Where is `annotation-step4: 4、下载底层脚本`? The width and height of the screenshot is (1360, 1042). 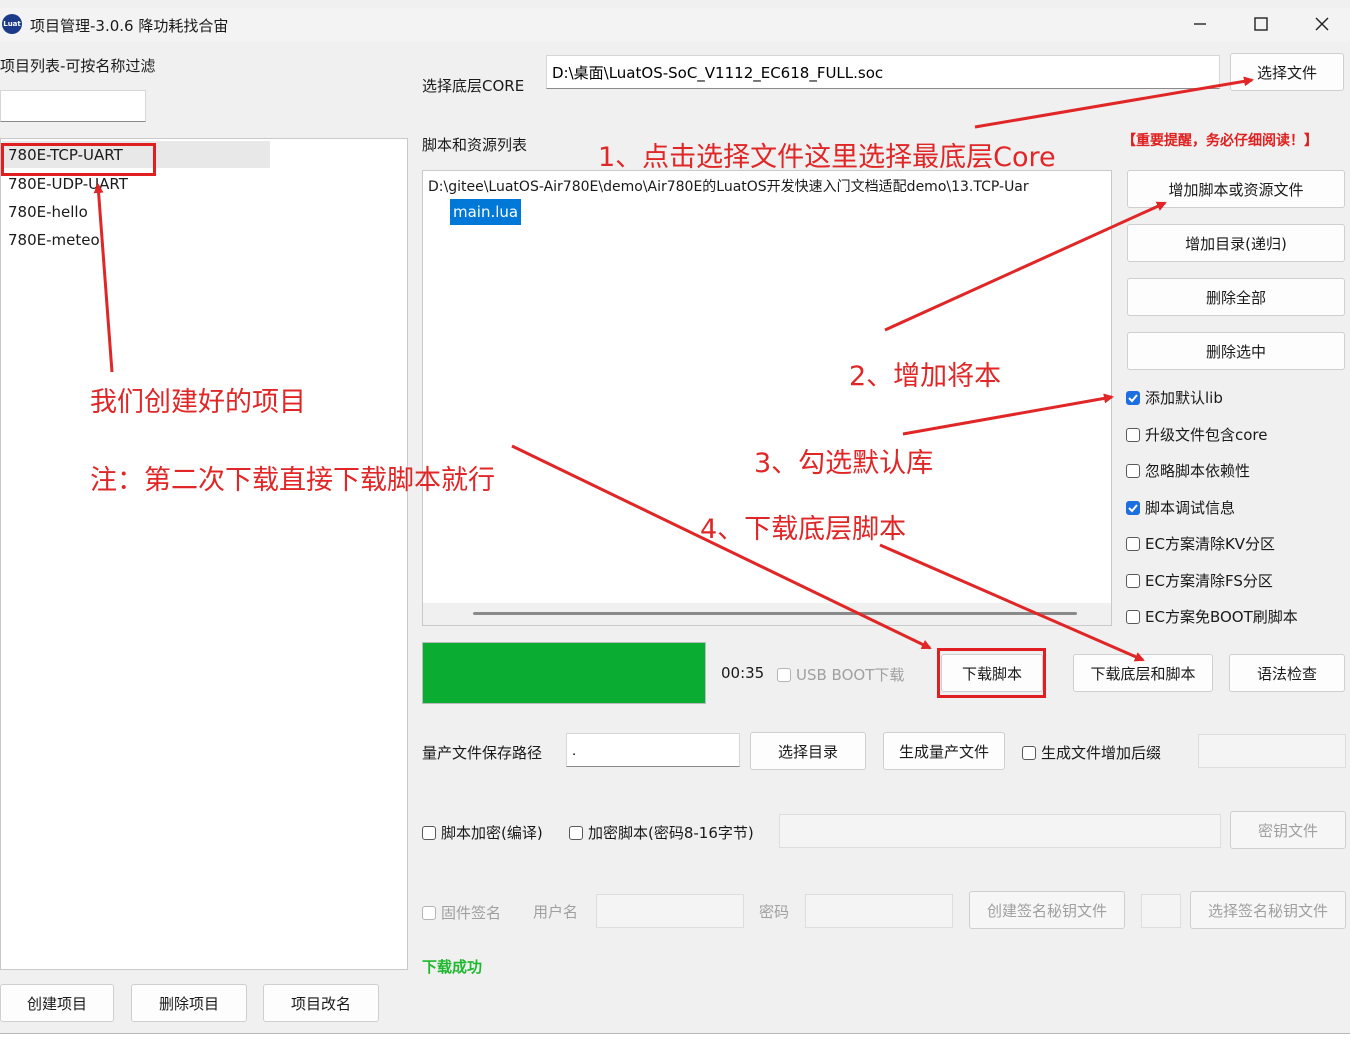 annotation-step4: 4、下载底层脚本 is located at coordinates (803, 529).